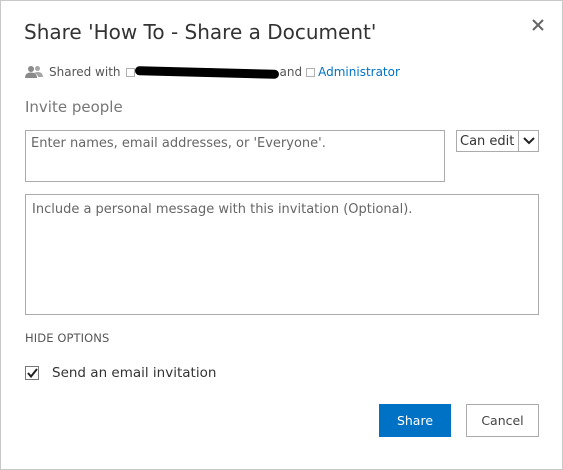 The image size is (563, 470). I want to click on shared-user-link-administrator: Administrator, so click(359, 72).